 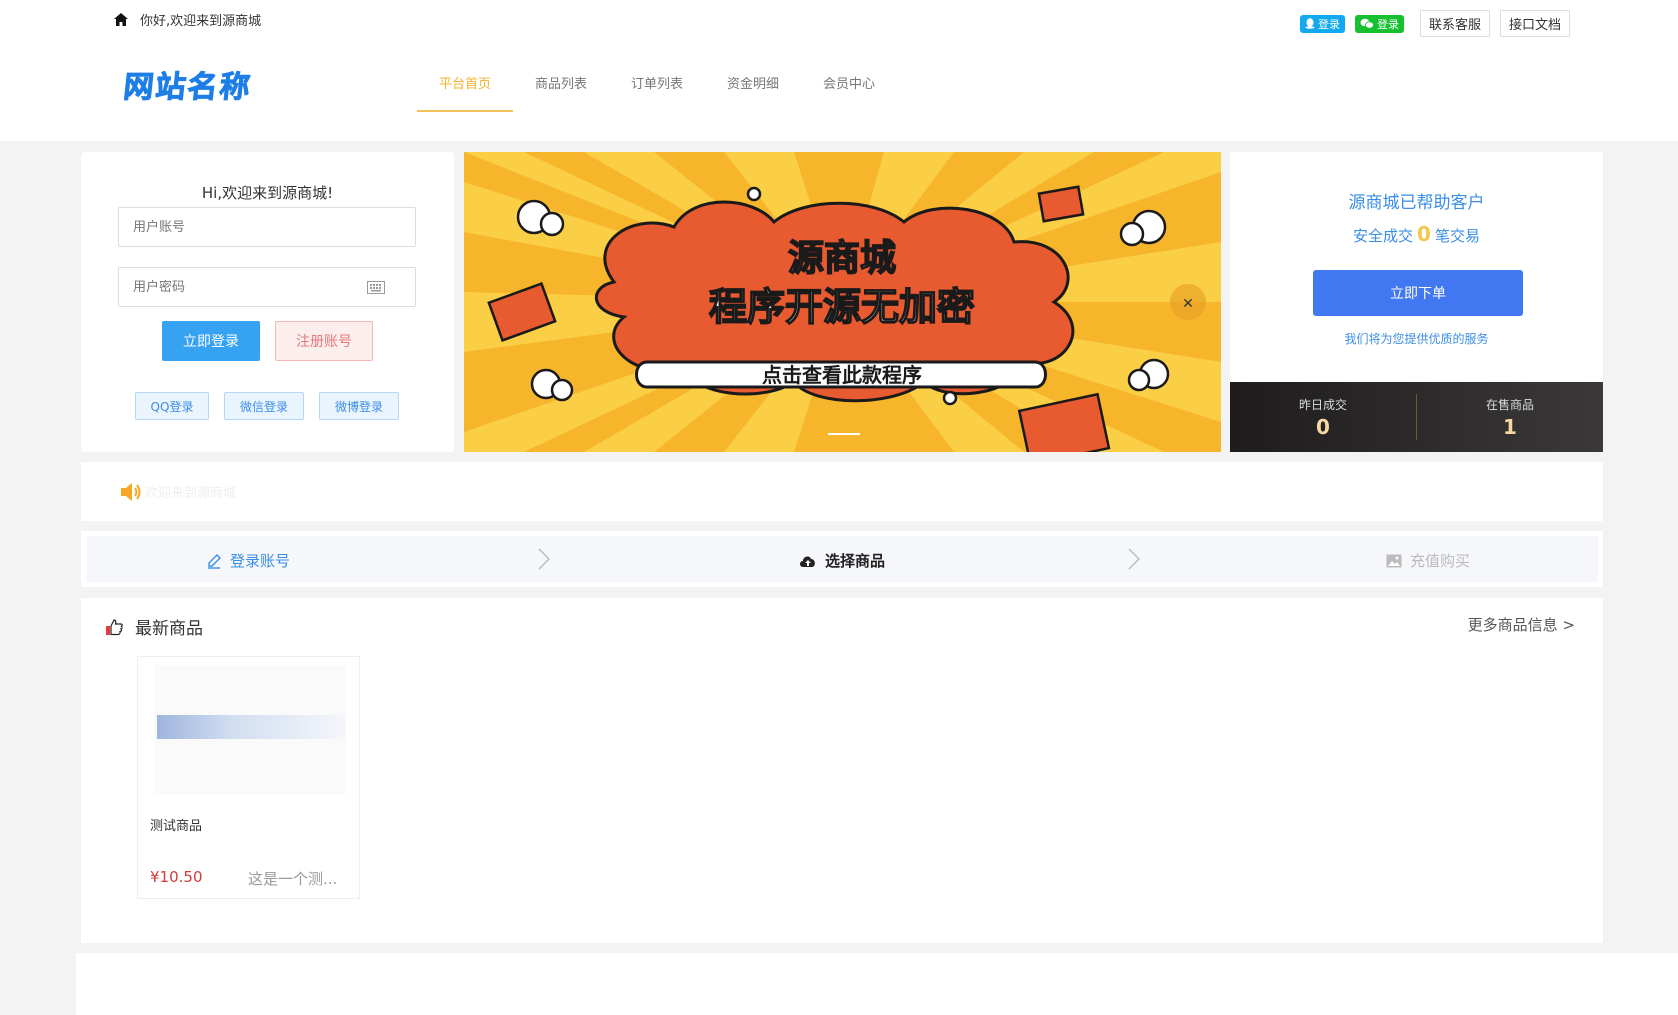 I want to click on wechat-login-link: 微信登录, so click(x=264, y=406).